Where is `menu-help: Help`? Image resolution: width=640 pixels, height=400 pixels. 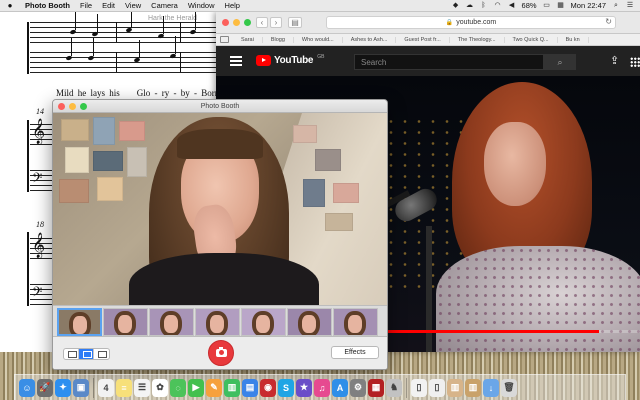
menu-help: Help is located at coordinates (232, 5).